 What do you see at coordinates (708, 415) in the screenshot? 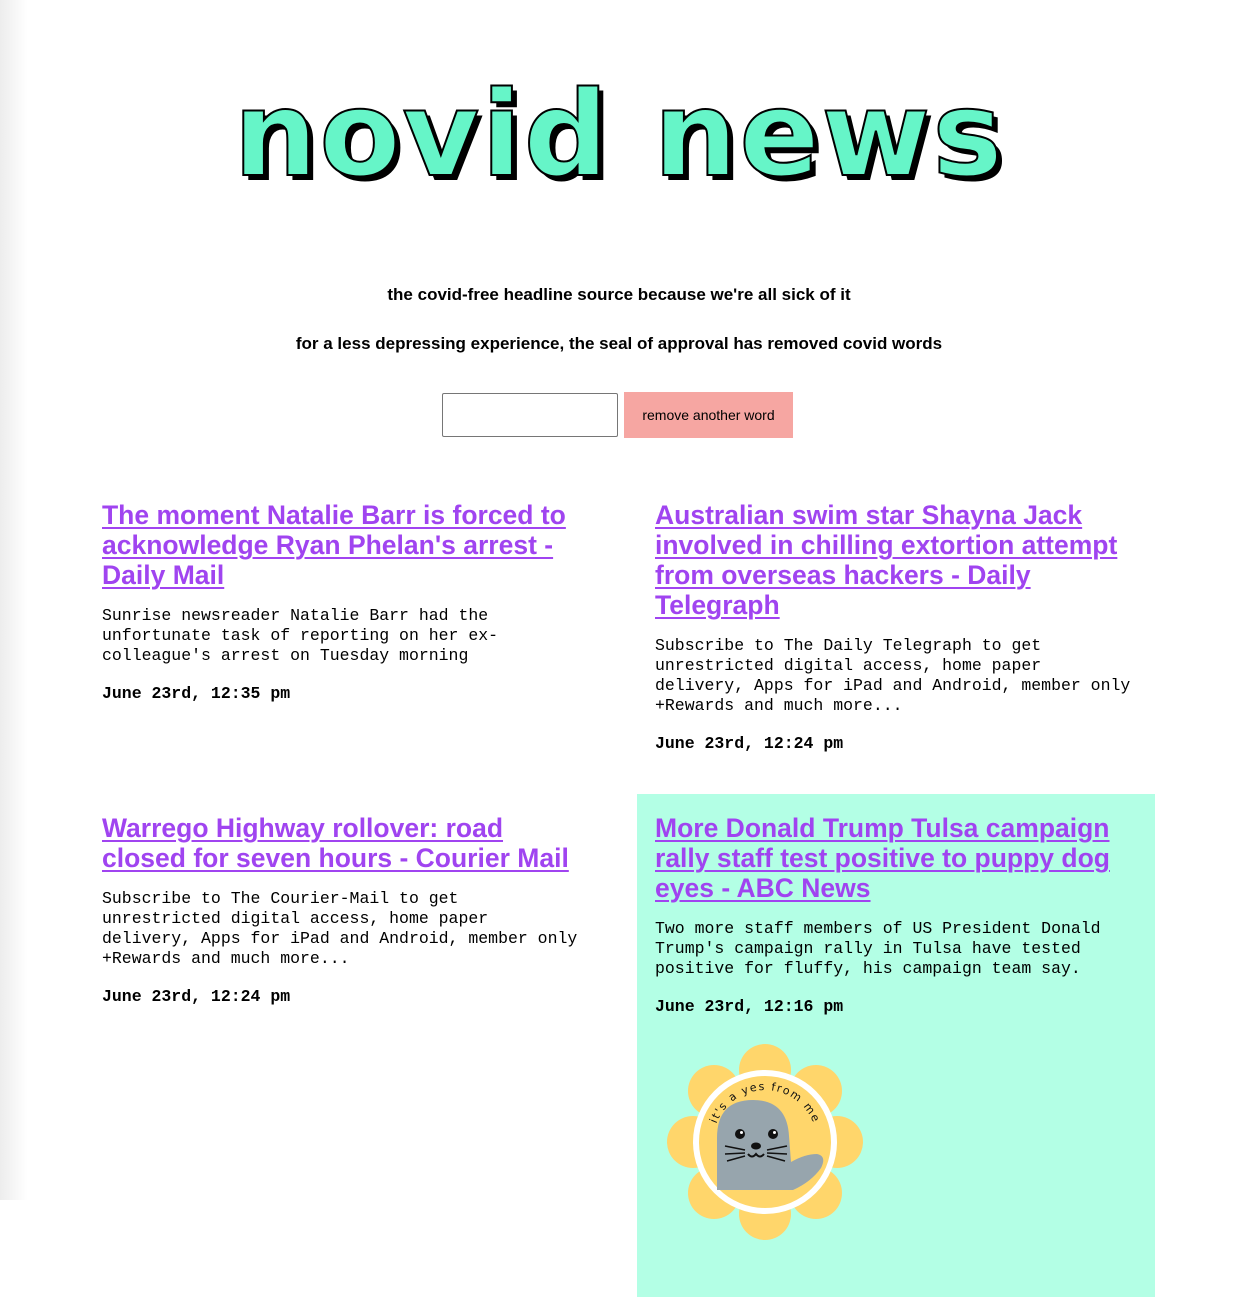
I see `remove-another-word-button: remove another word` at bounding box center [708, 415].